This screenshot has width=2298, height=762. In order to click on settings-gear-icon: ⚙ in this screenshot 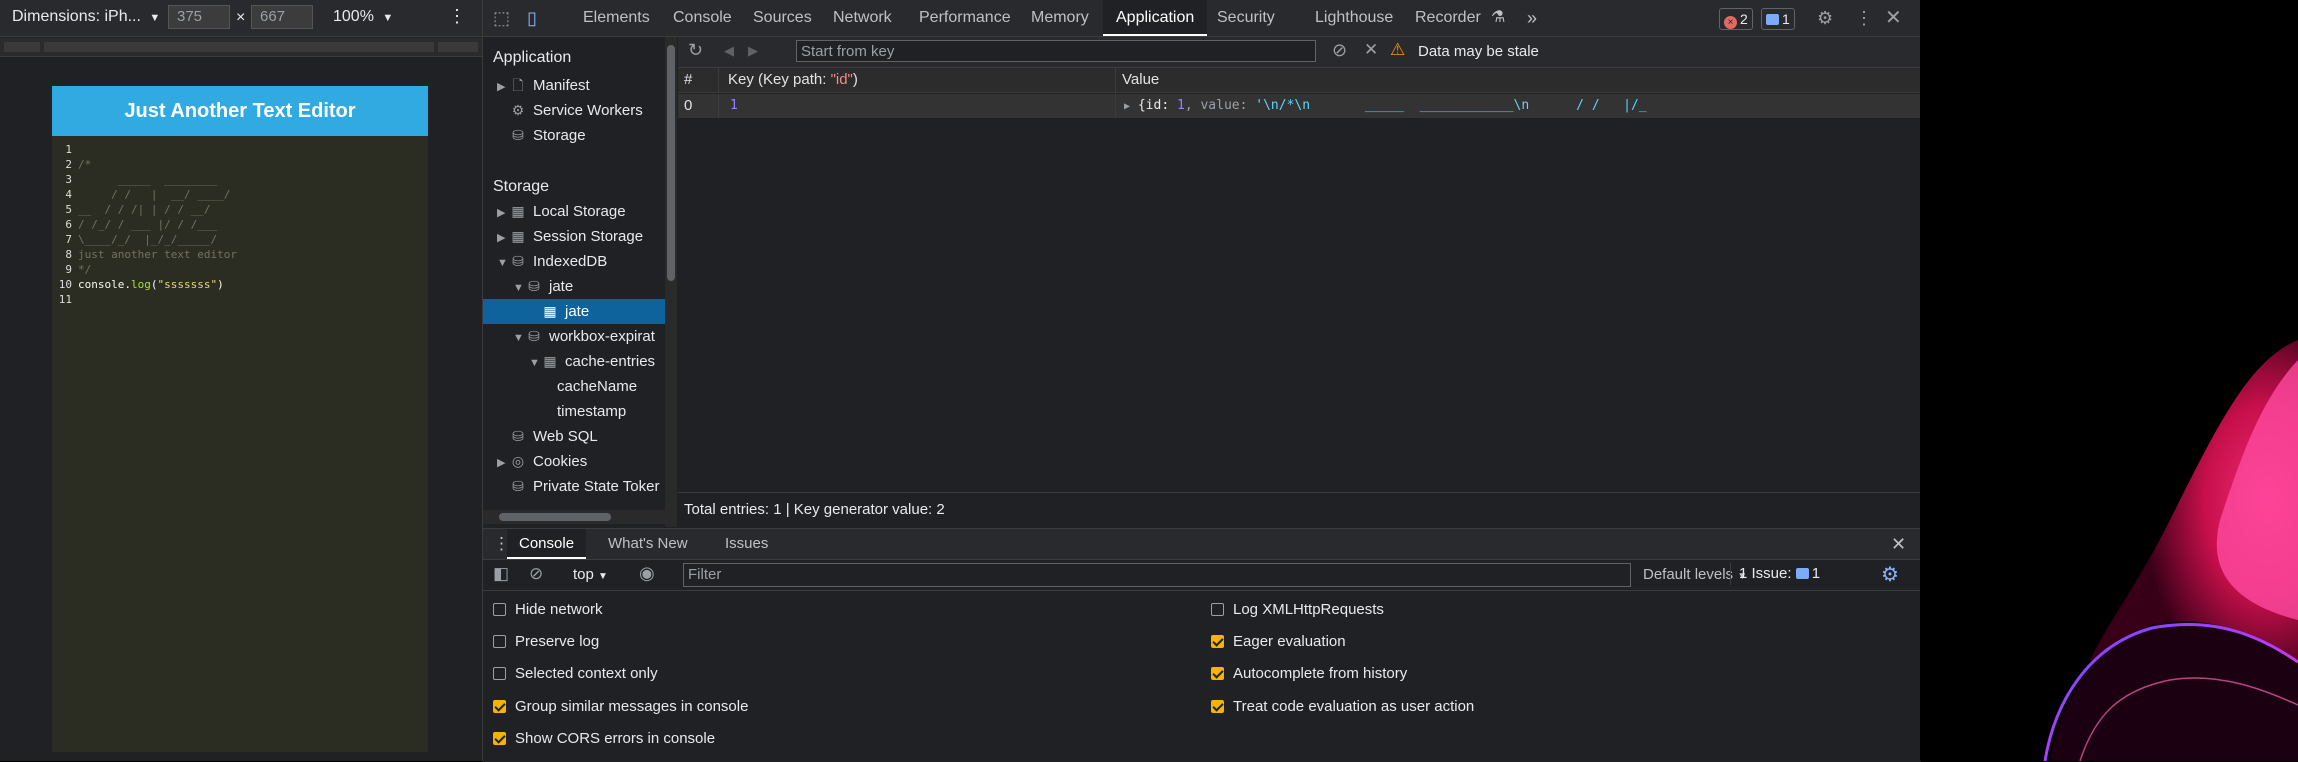, I will do `click(1825, 18)`.